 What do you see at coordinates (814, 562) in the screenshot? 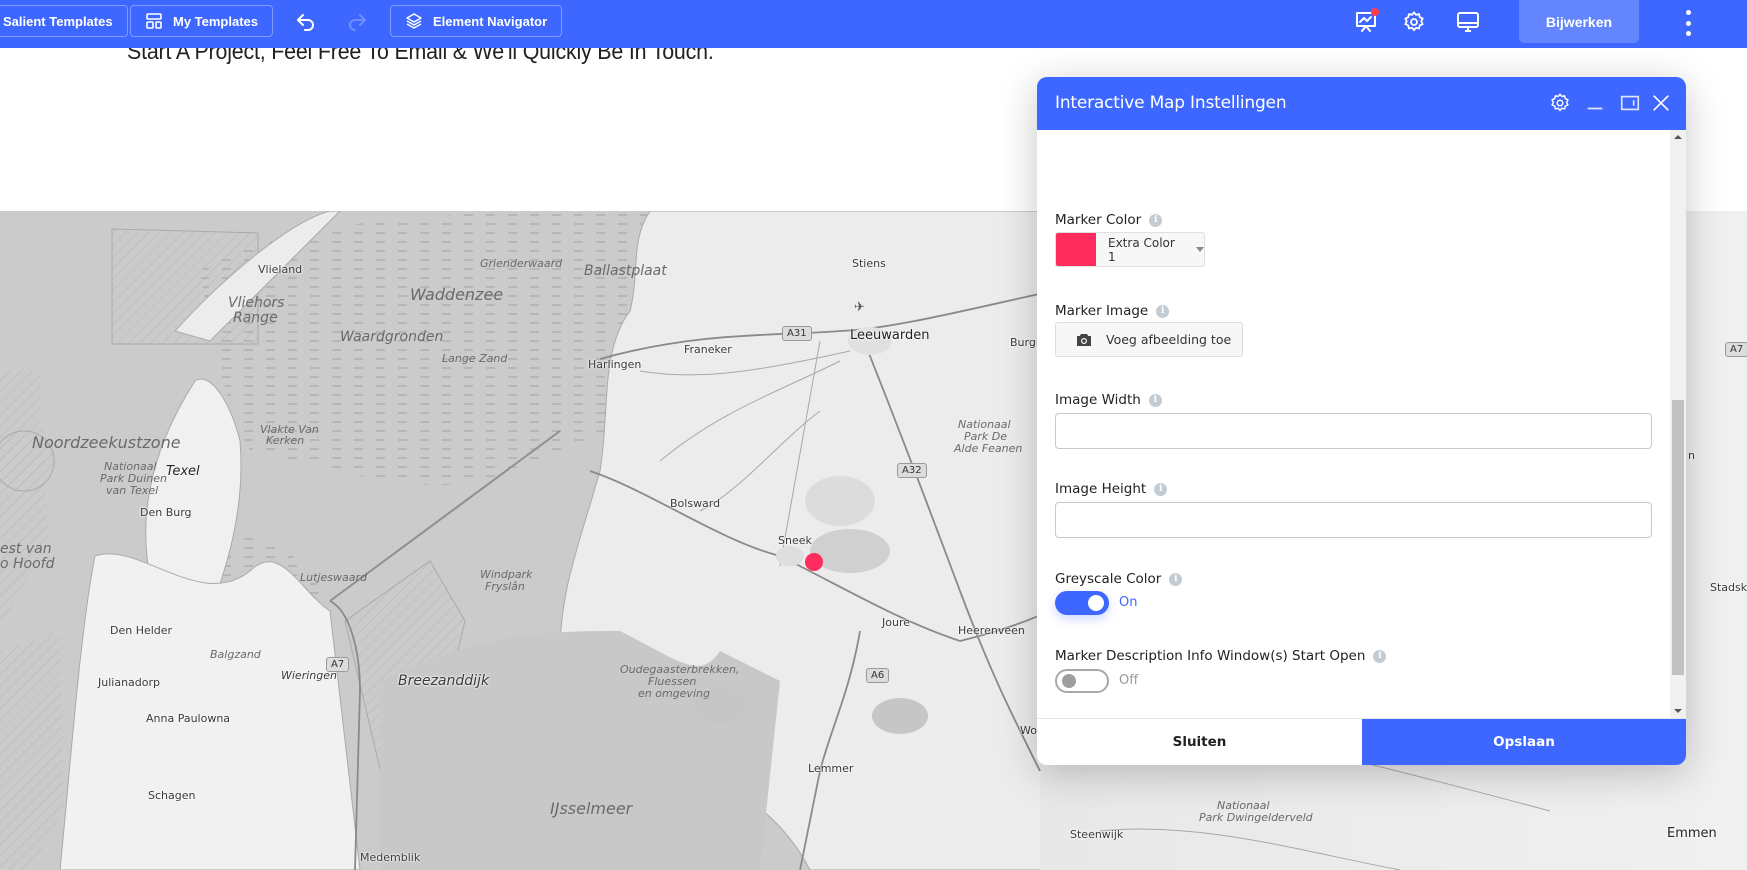
I see `map-marker` at bounding box center [814, 562].